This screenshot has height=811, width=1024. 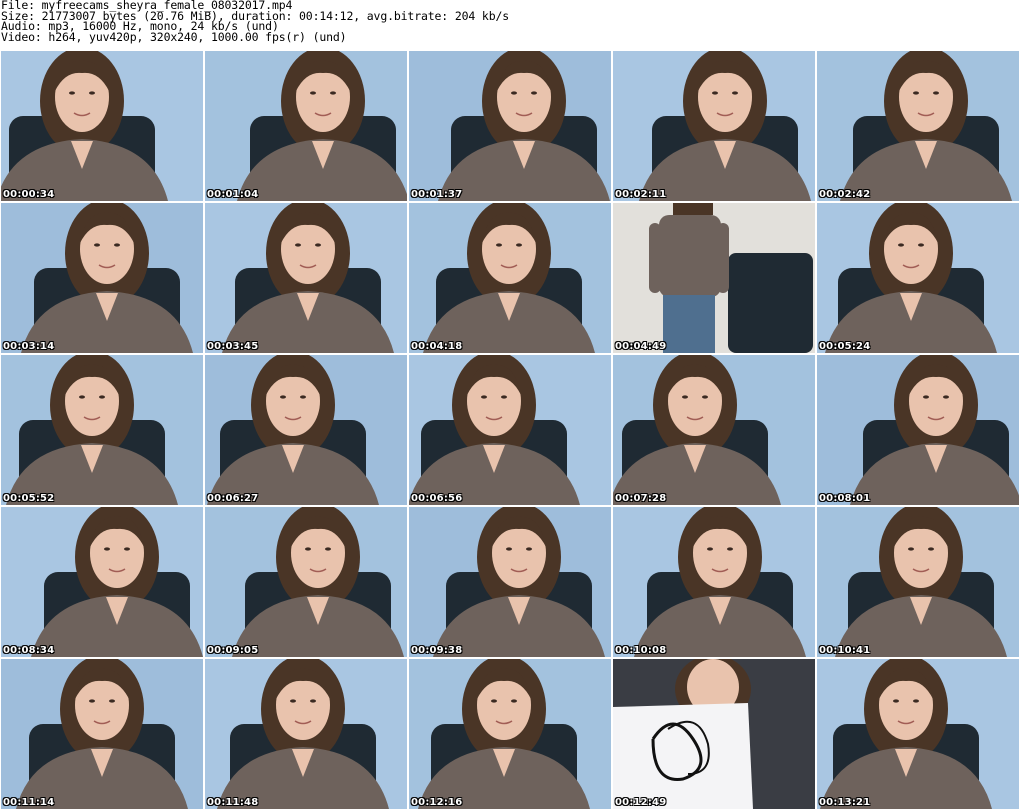 I want to click on thumbnail-timestamp: 00:09:38, so click(x=437, y=650).